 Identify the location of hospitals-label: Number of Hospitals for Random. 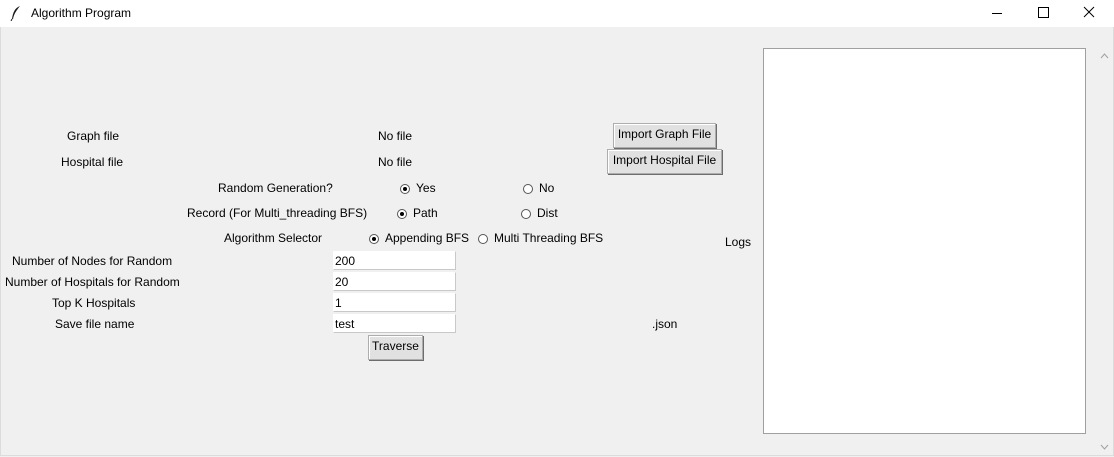
(92, 282).